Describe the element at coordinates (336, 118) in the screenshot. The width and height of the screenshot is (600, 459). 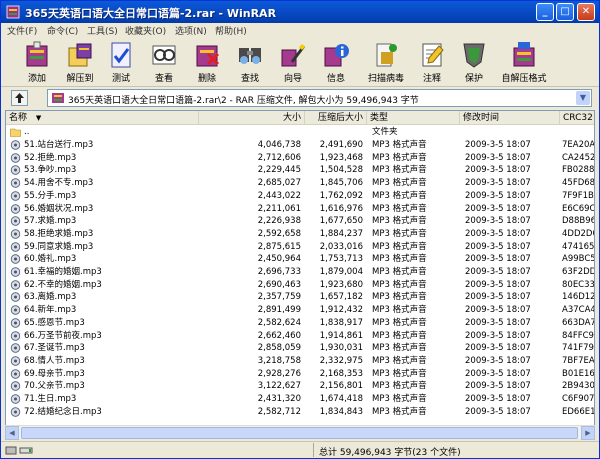
I see `column-header-packed: 压缩后大小` at that location.